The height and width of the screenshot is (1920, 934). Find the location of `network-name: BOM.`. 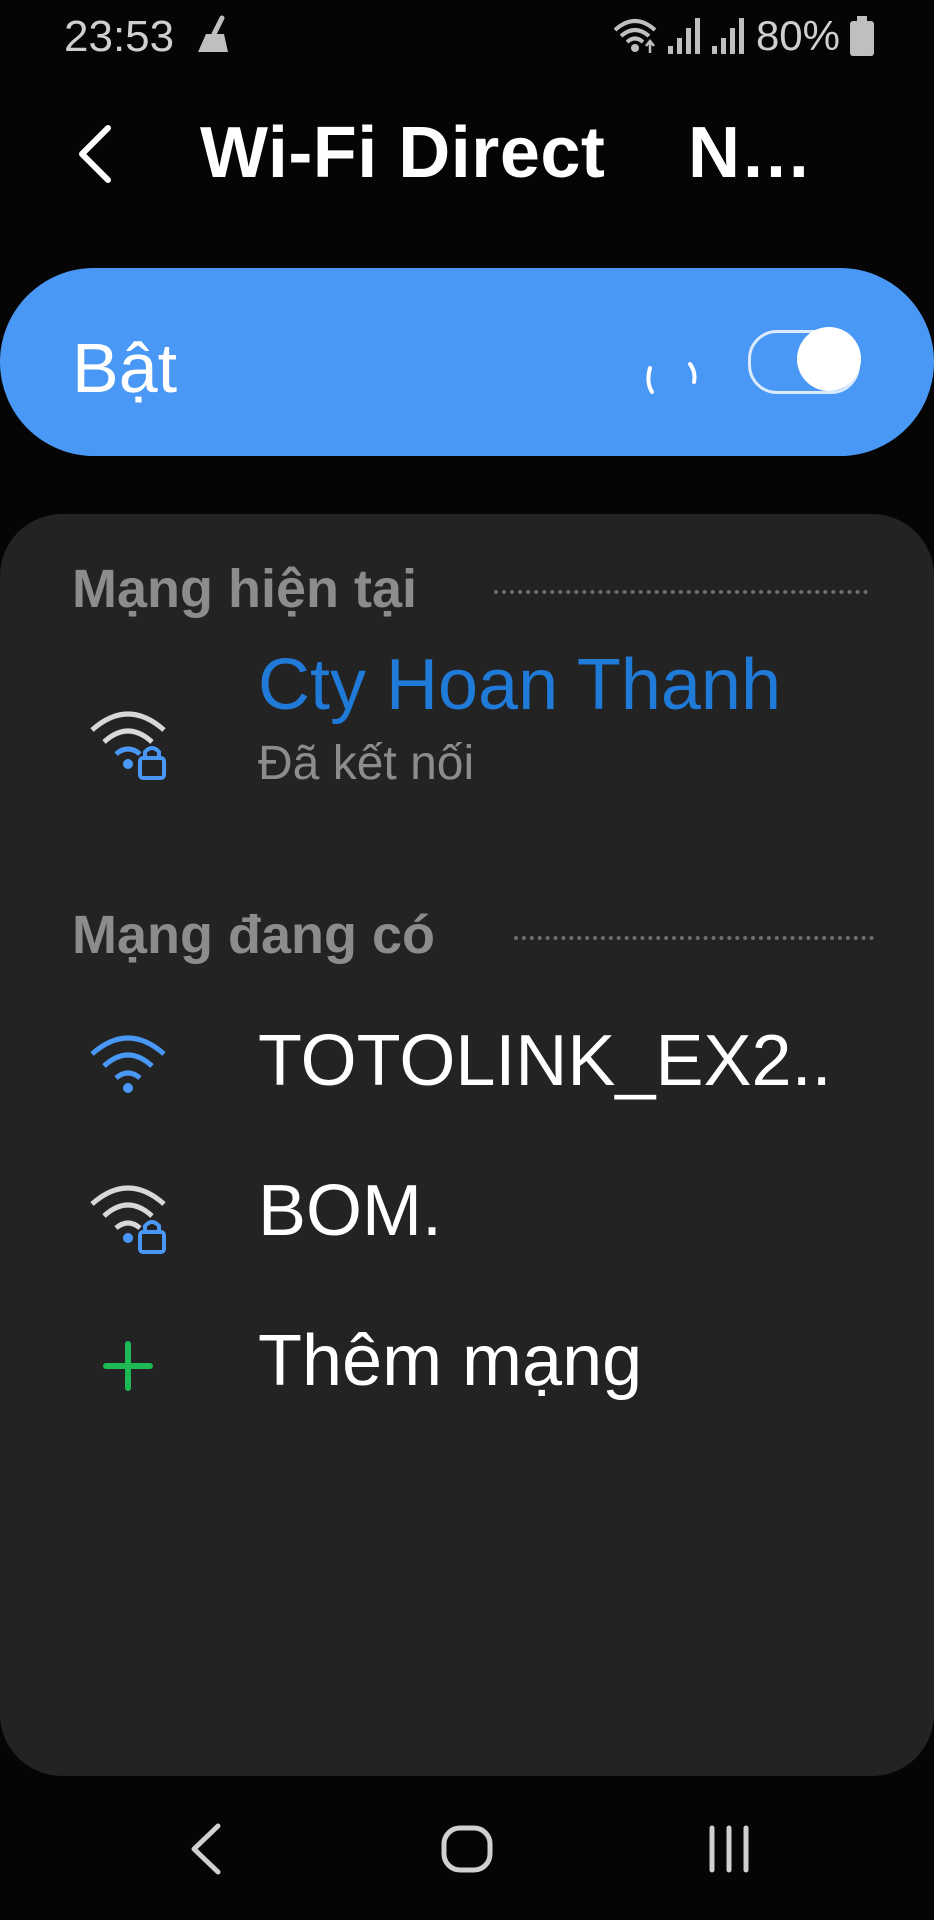

network-name: BOM. is located at coordinates (350, 1211).